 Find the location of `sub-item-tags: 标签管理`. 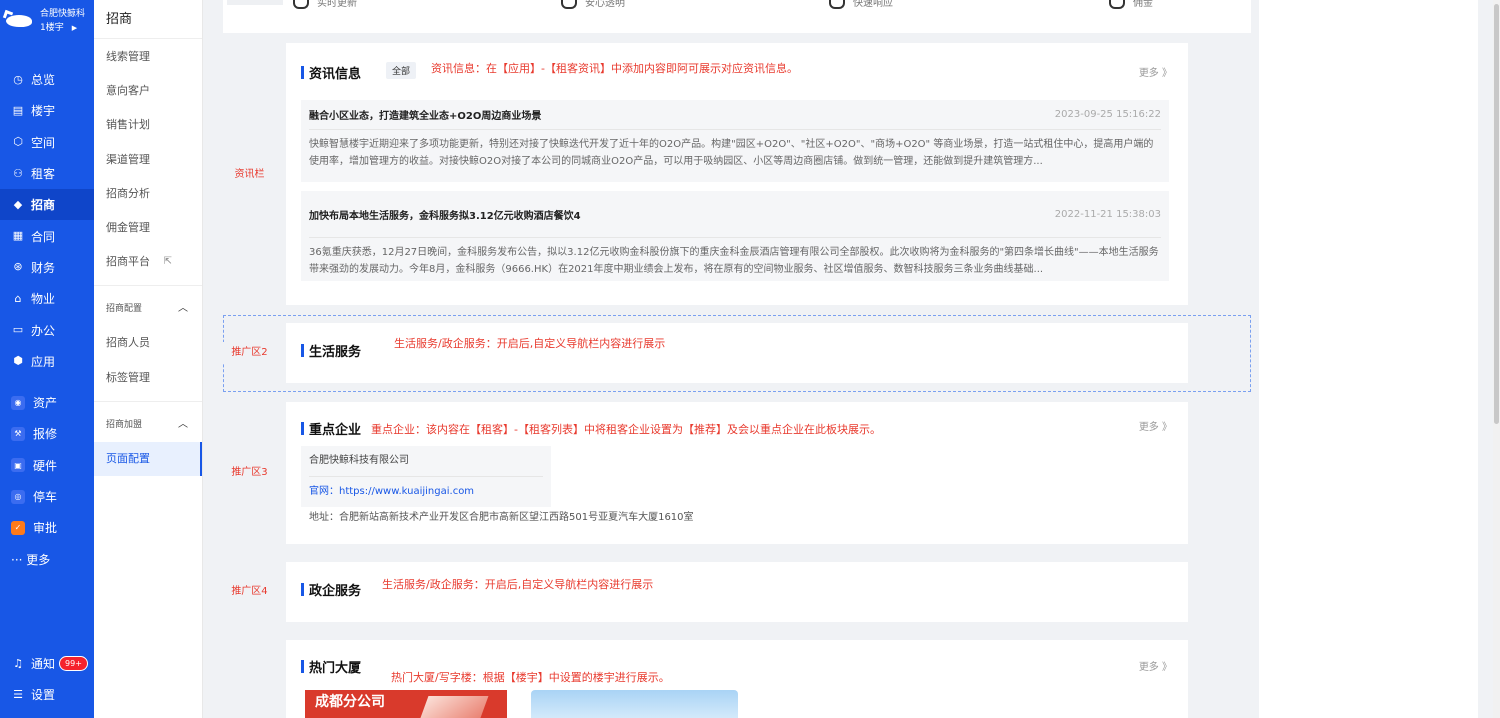

sub-item-tags: 标签管理 is located at coordinates (148, 378).